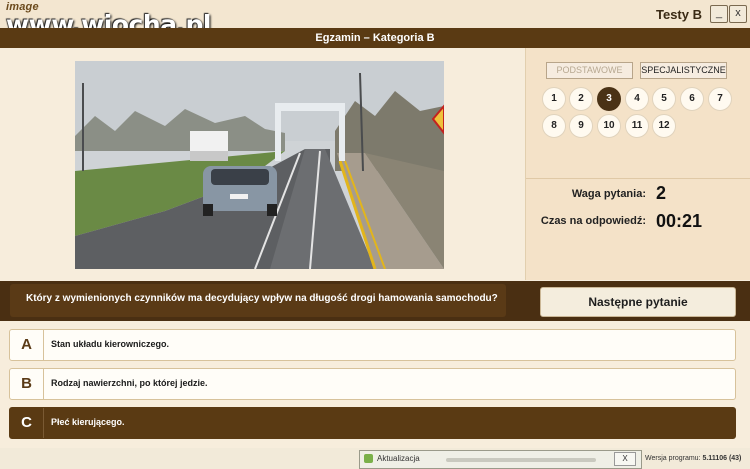 The width and height of the screenshot is (750, 469). I want to click on update-popup: Aktualizacja X, so click(500, 459).